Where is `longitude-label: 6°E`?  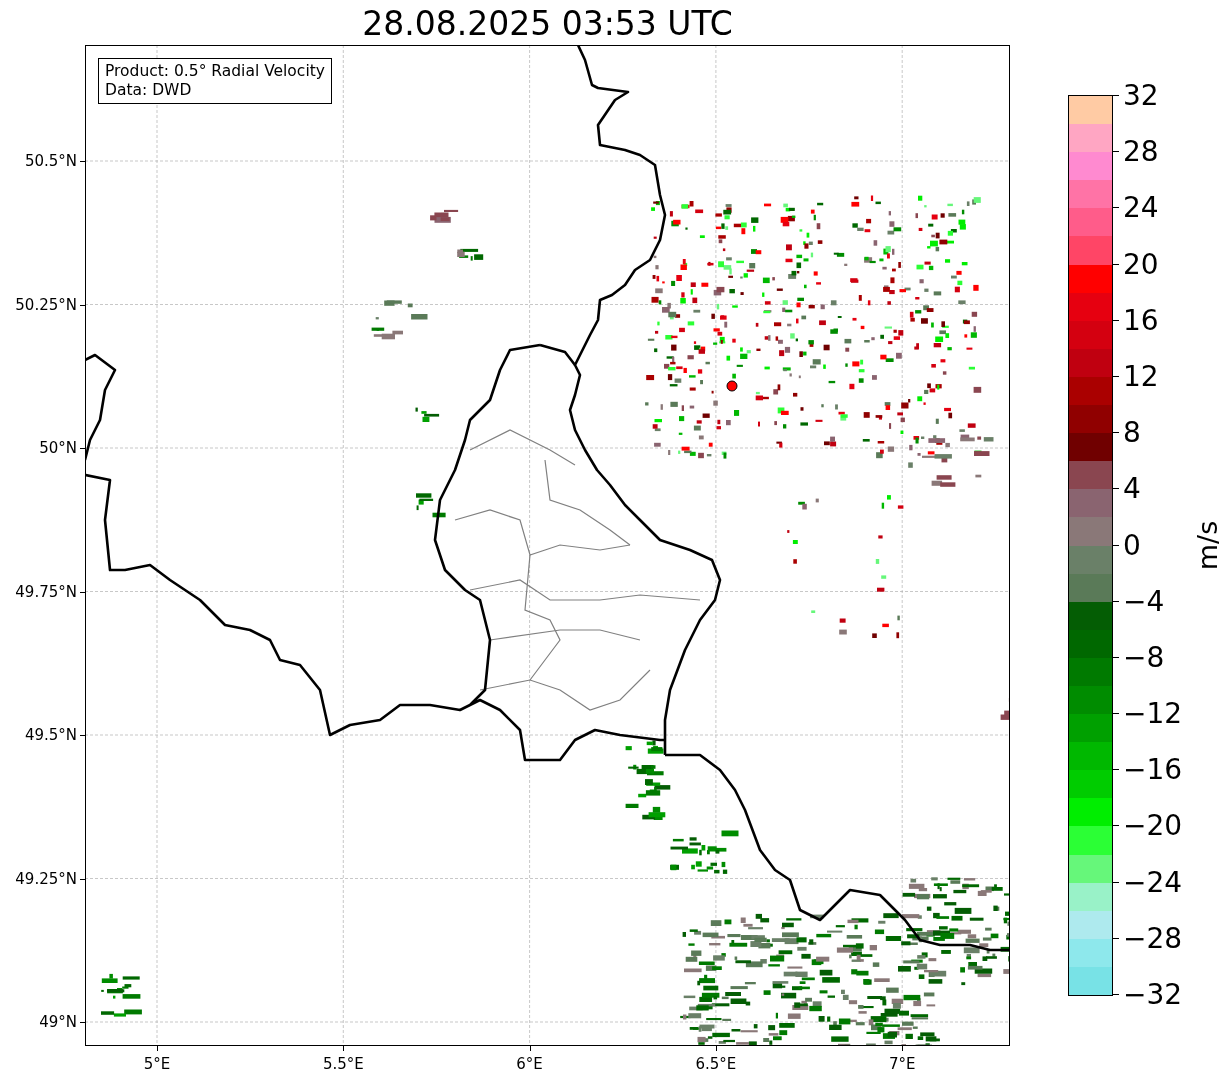
longitude-label: 6°E is located at coordinates (529, 1064).